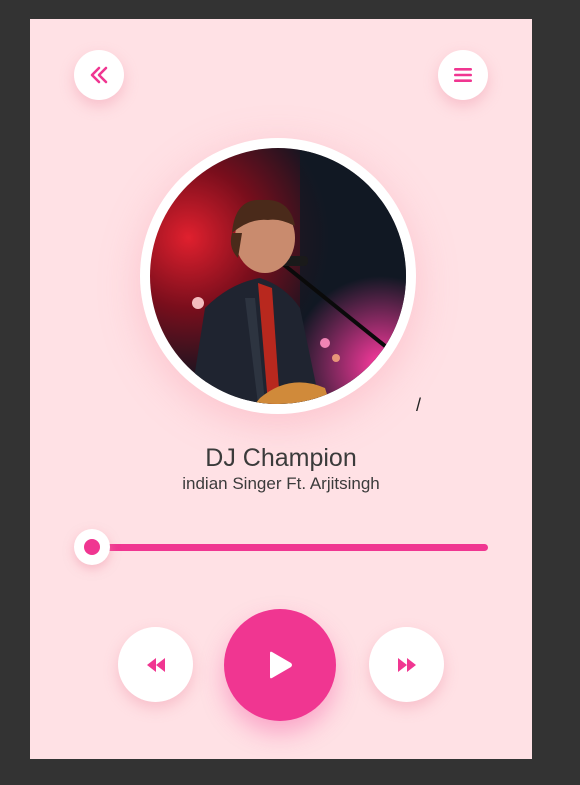 The height and width of the screenshot is (785, 580). I want to click on progress-handle, so click(92, 547).